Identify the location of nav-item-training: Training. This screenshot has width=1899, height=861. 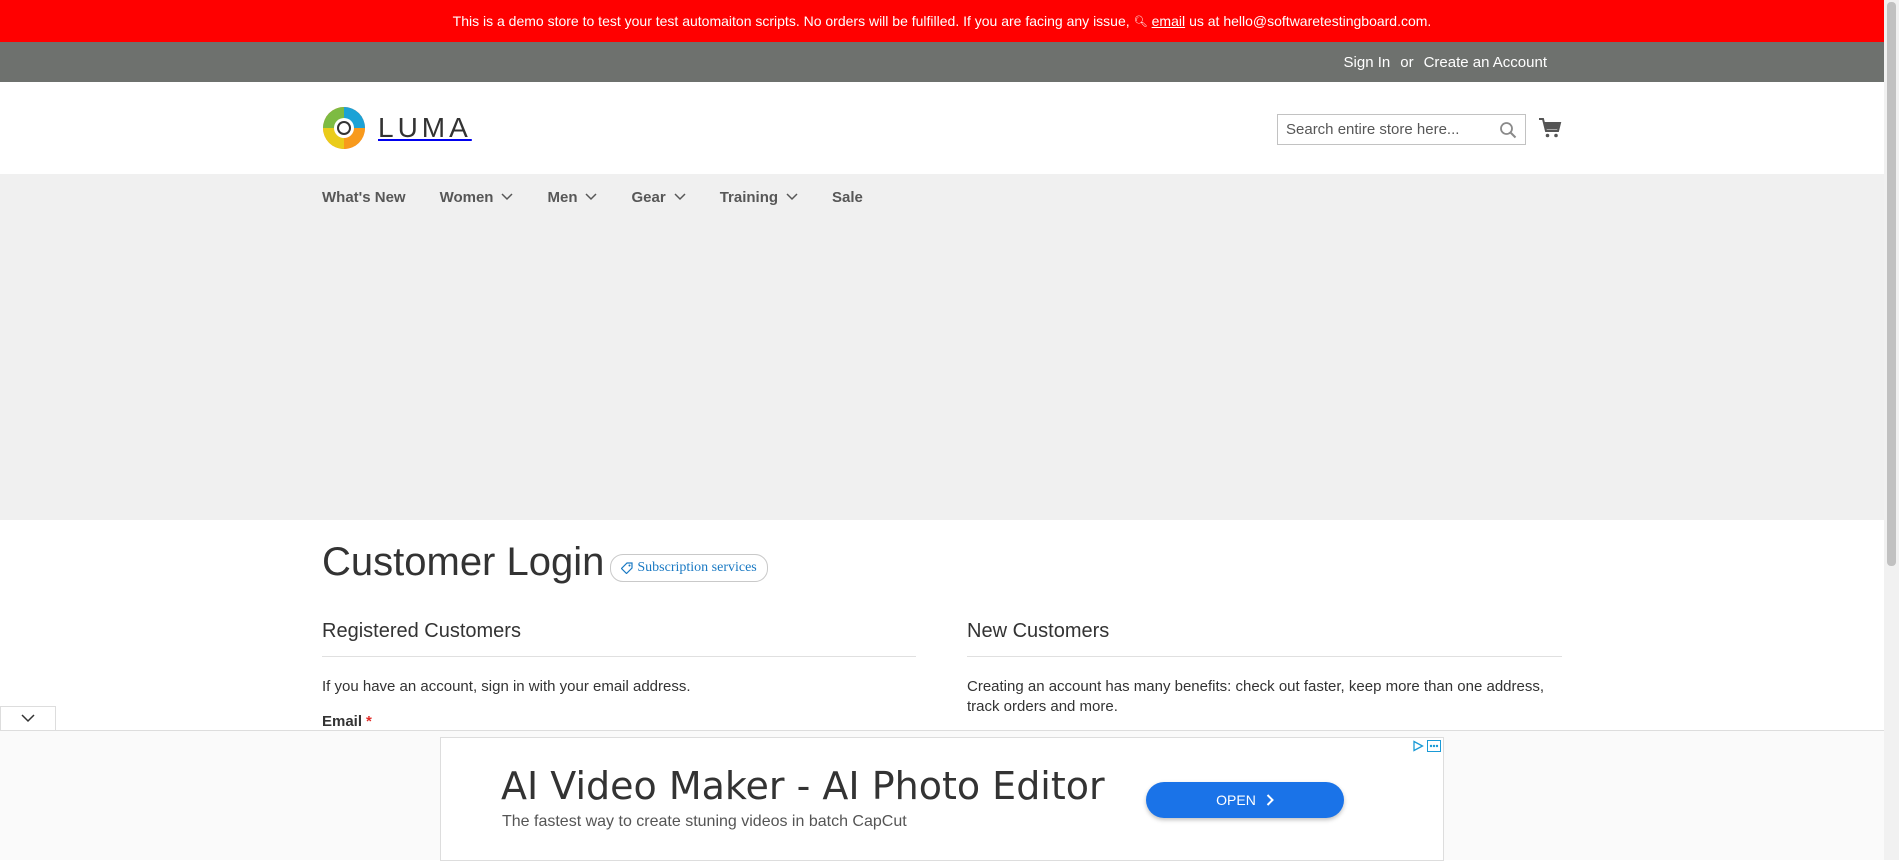
(759, 197).